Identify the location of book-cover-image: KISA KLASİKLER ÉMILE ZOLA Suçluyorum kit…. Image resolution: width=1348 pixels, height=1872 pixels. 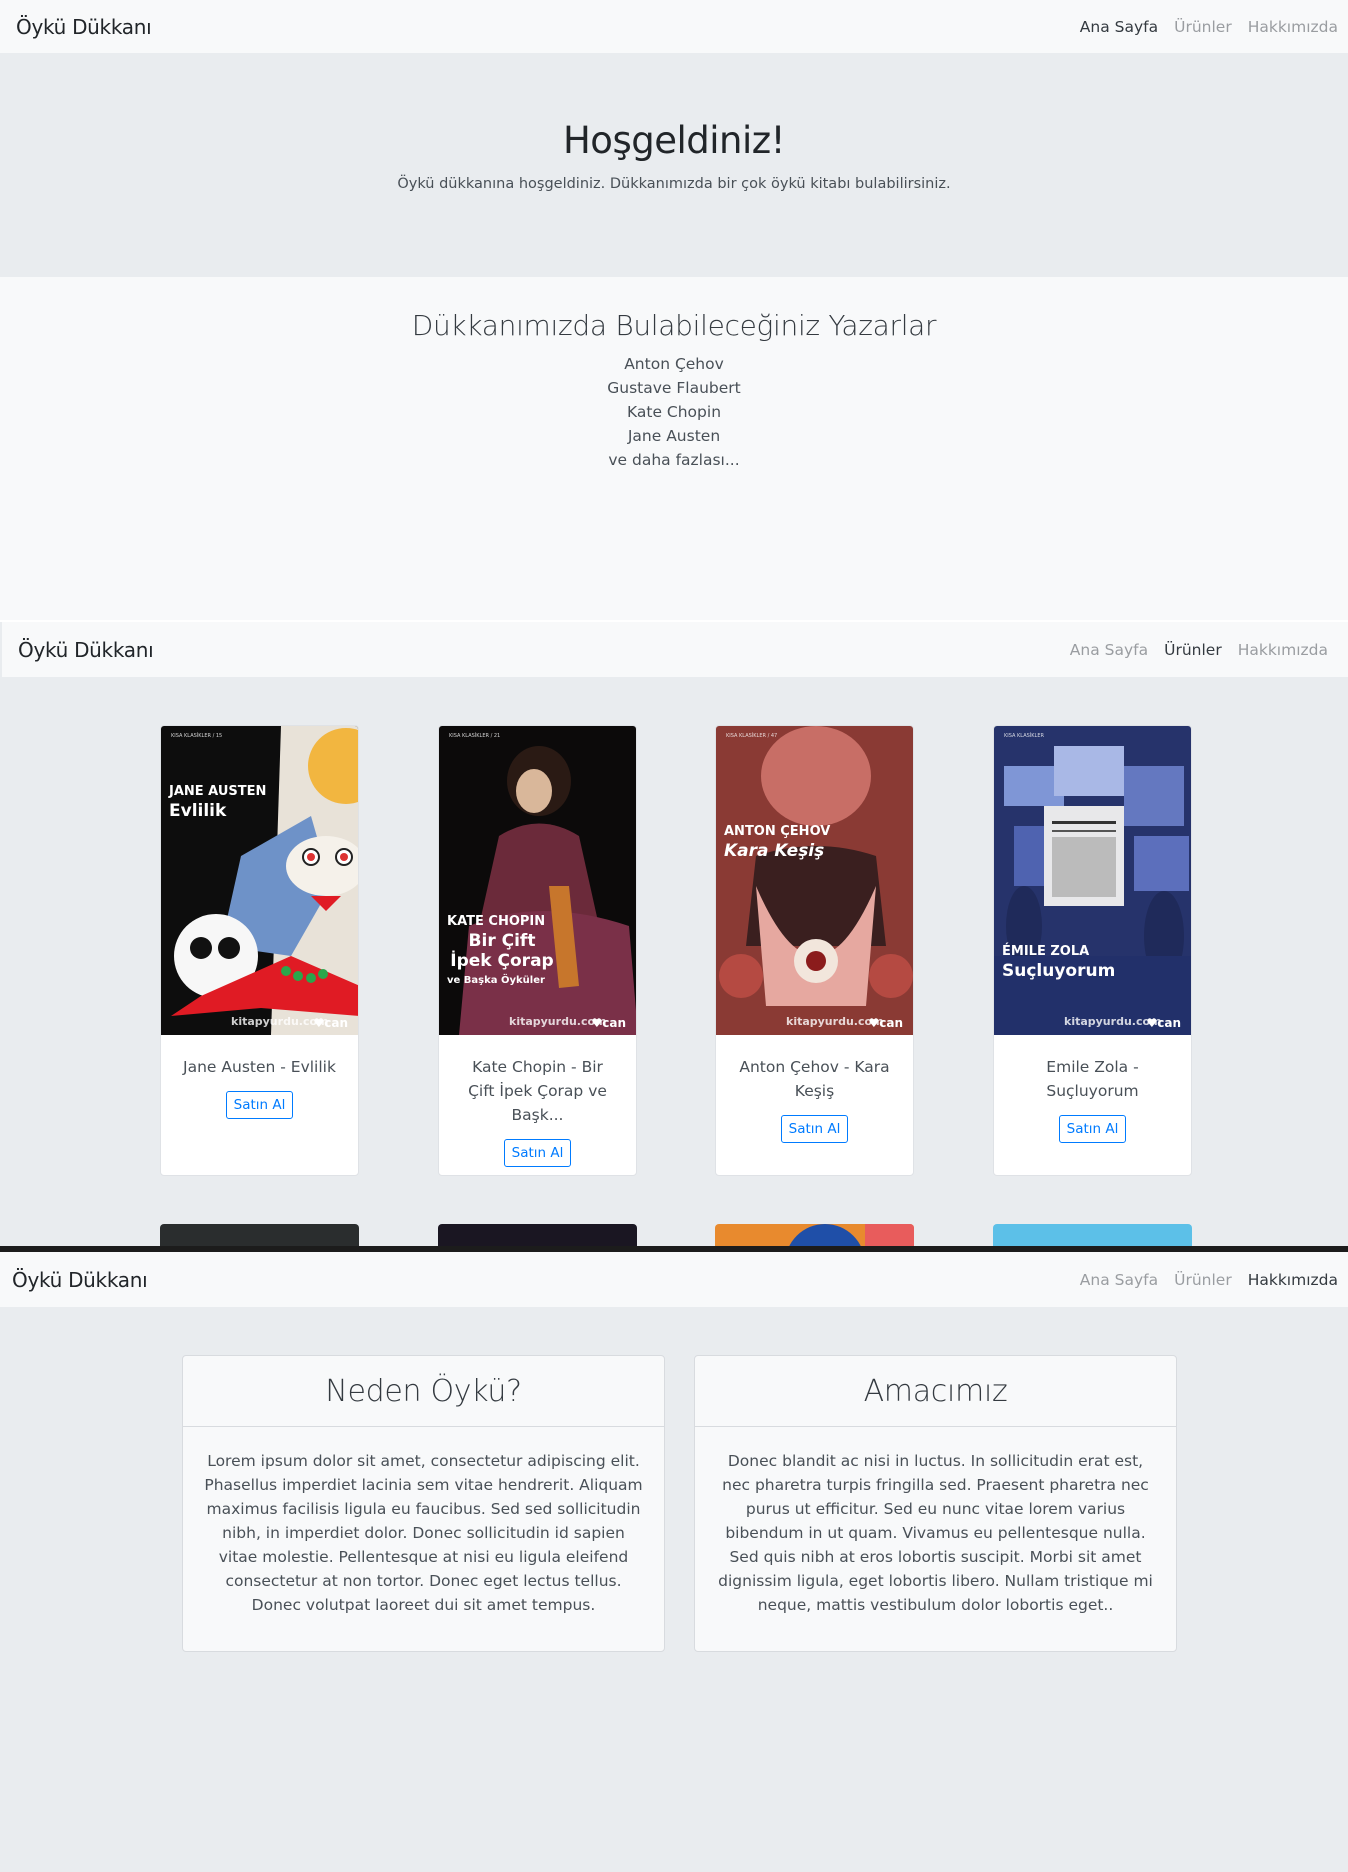
(1092, 880).